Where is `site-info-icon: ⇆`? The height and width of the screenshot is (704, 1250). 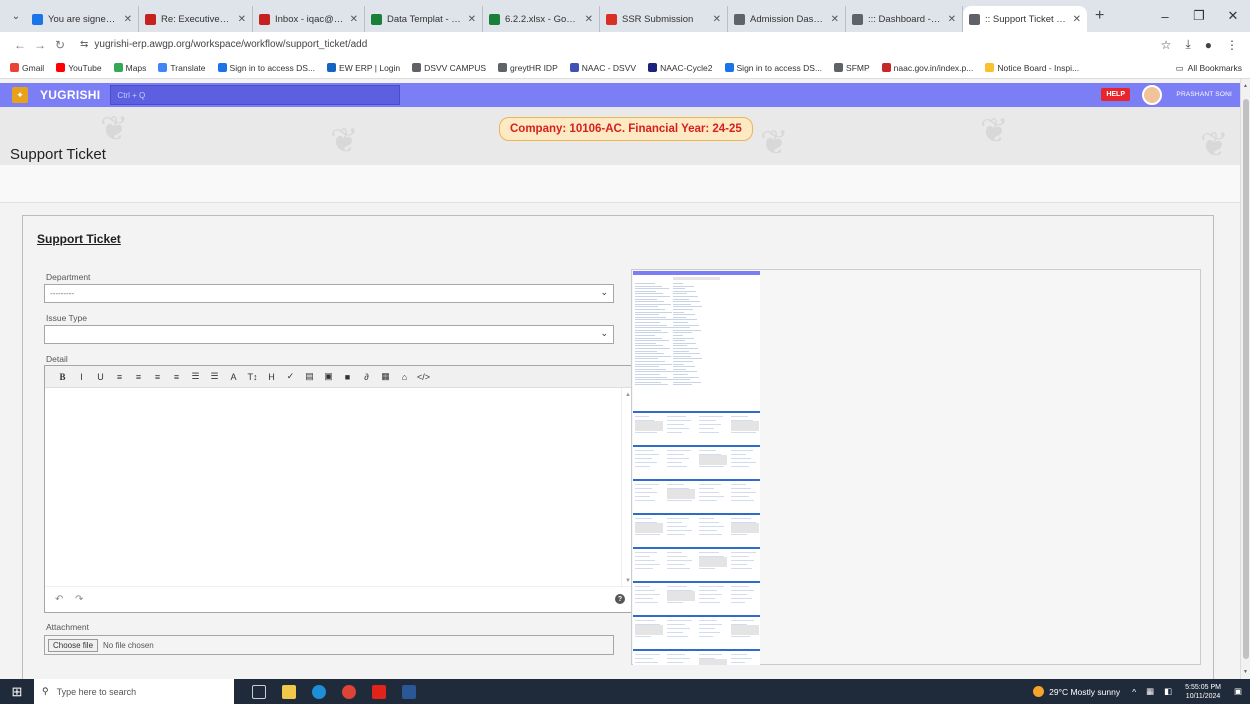
site-info-icon: ⇆ is located at coordinates (84, 44).